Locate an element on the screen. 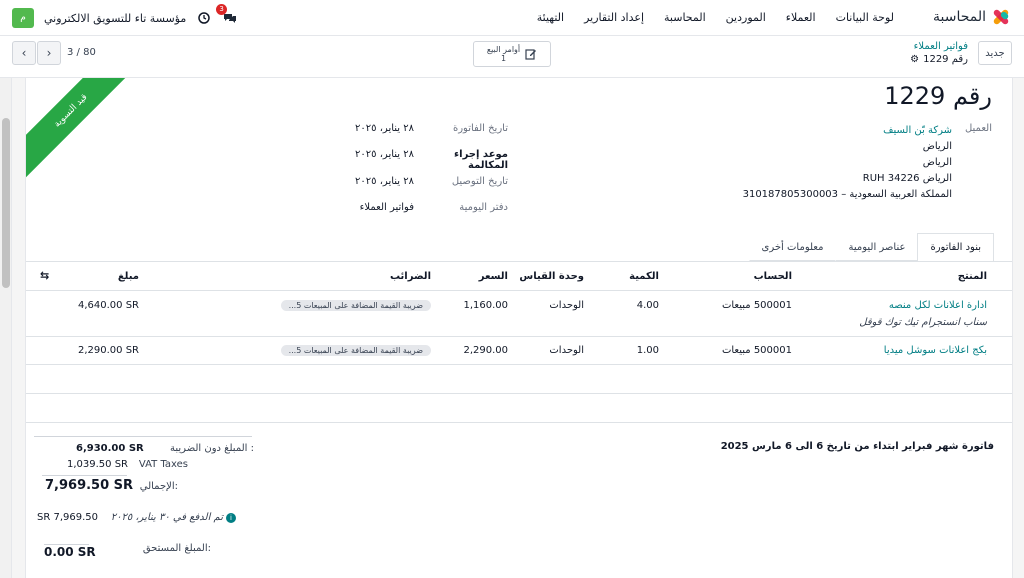 The width and height of the screenshot is (1024, 578). row-description: سناب انستجرام تيك توك قوقل is located at coordinates (923, 322).